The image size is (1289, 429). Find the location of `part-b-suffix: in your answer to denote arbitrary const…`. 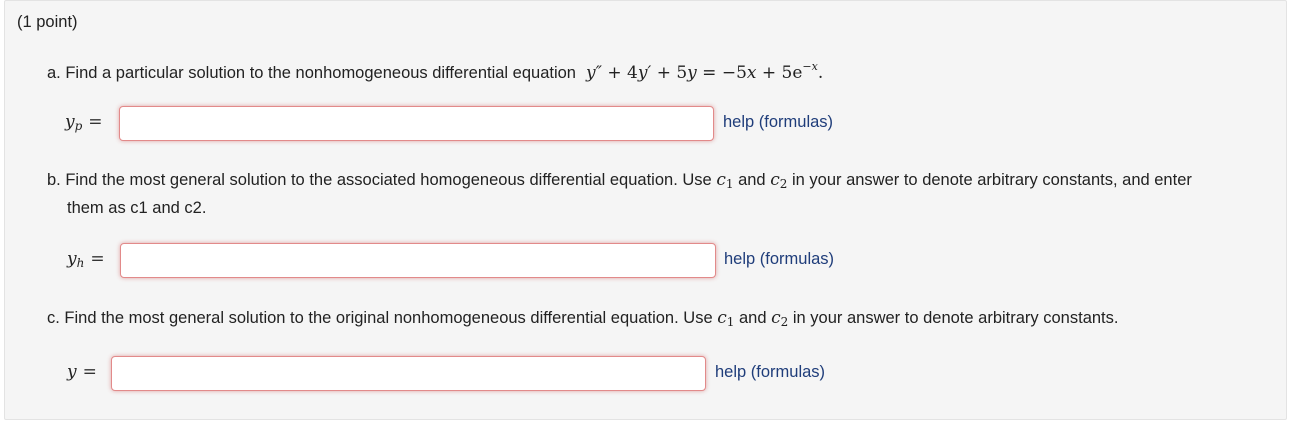

part-b-suffix: in your answer to denote arbitrary const… is located at coordinates (991, 180).